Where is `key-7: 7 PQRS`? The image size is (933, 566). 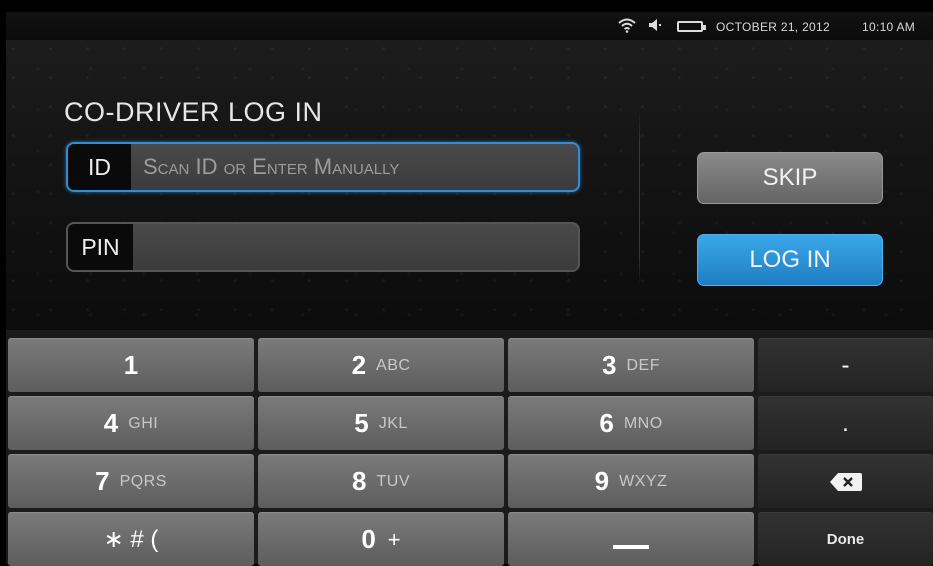
key-7: 7 PQRS is located at coordinates (131, 481).